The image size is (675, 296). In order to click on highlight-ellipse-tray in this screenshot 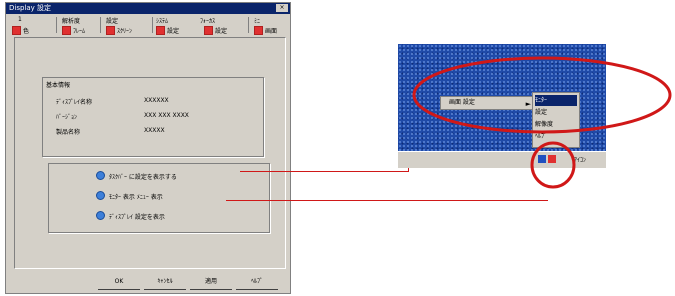, I will do `click(553, 165)`.